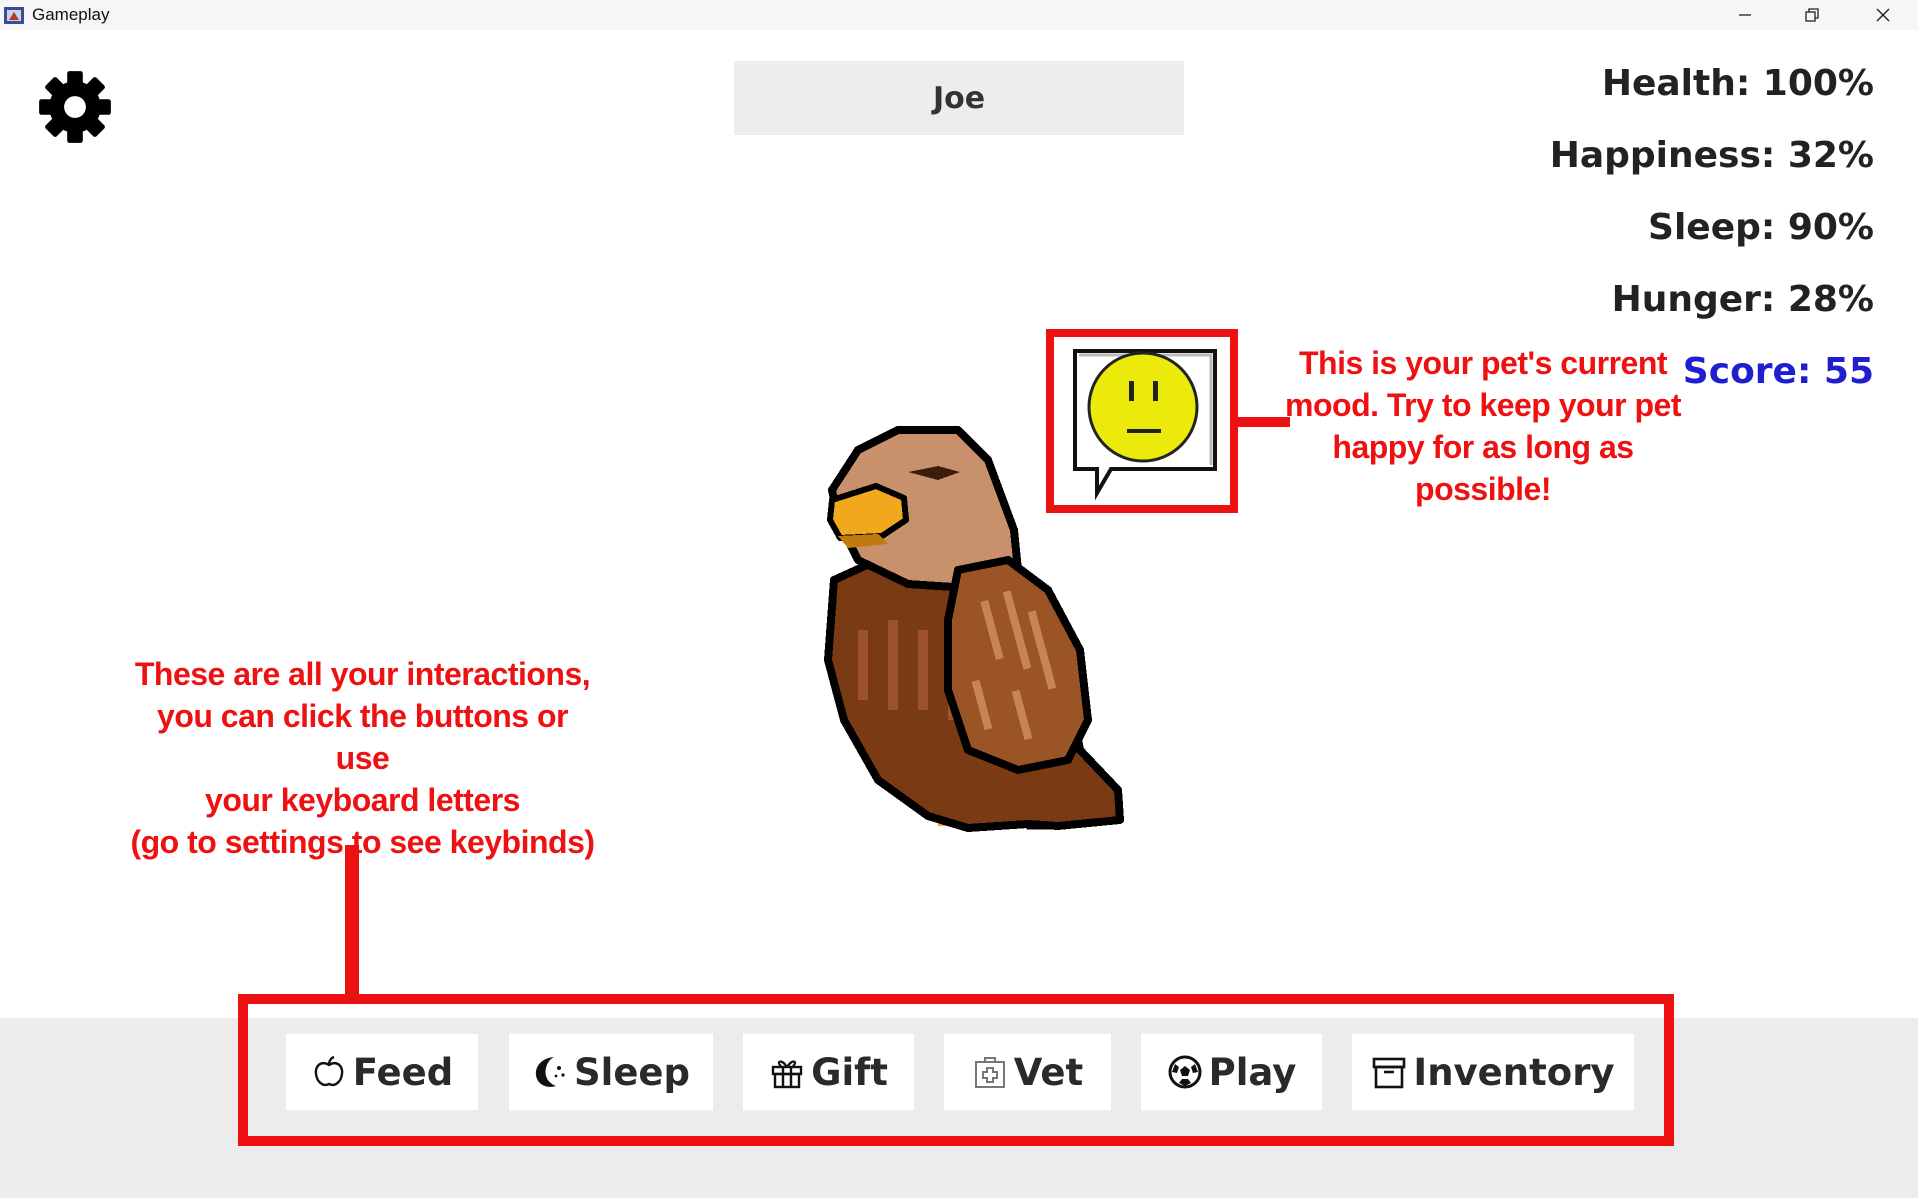 The image size is (1918, 1198). What do you see at coordinates (362, 674) in the screenshot?
I see `interactions-annotation-line: These are all your interactions,` at bounding box center [362, 674].